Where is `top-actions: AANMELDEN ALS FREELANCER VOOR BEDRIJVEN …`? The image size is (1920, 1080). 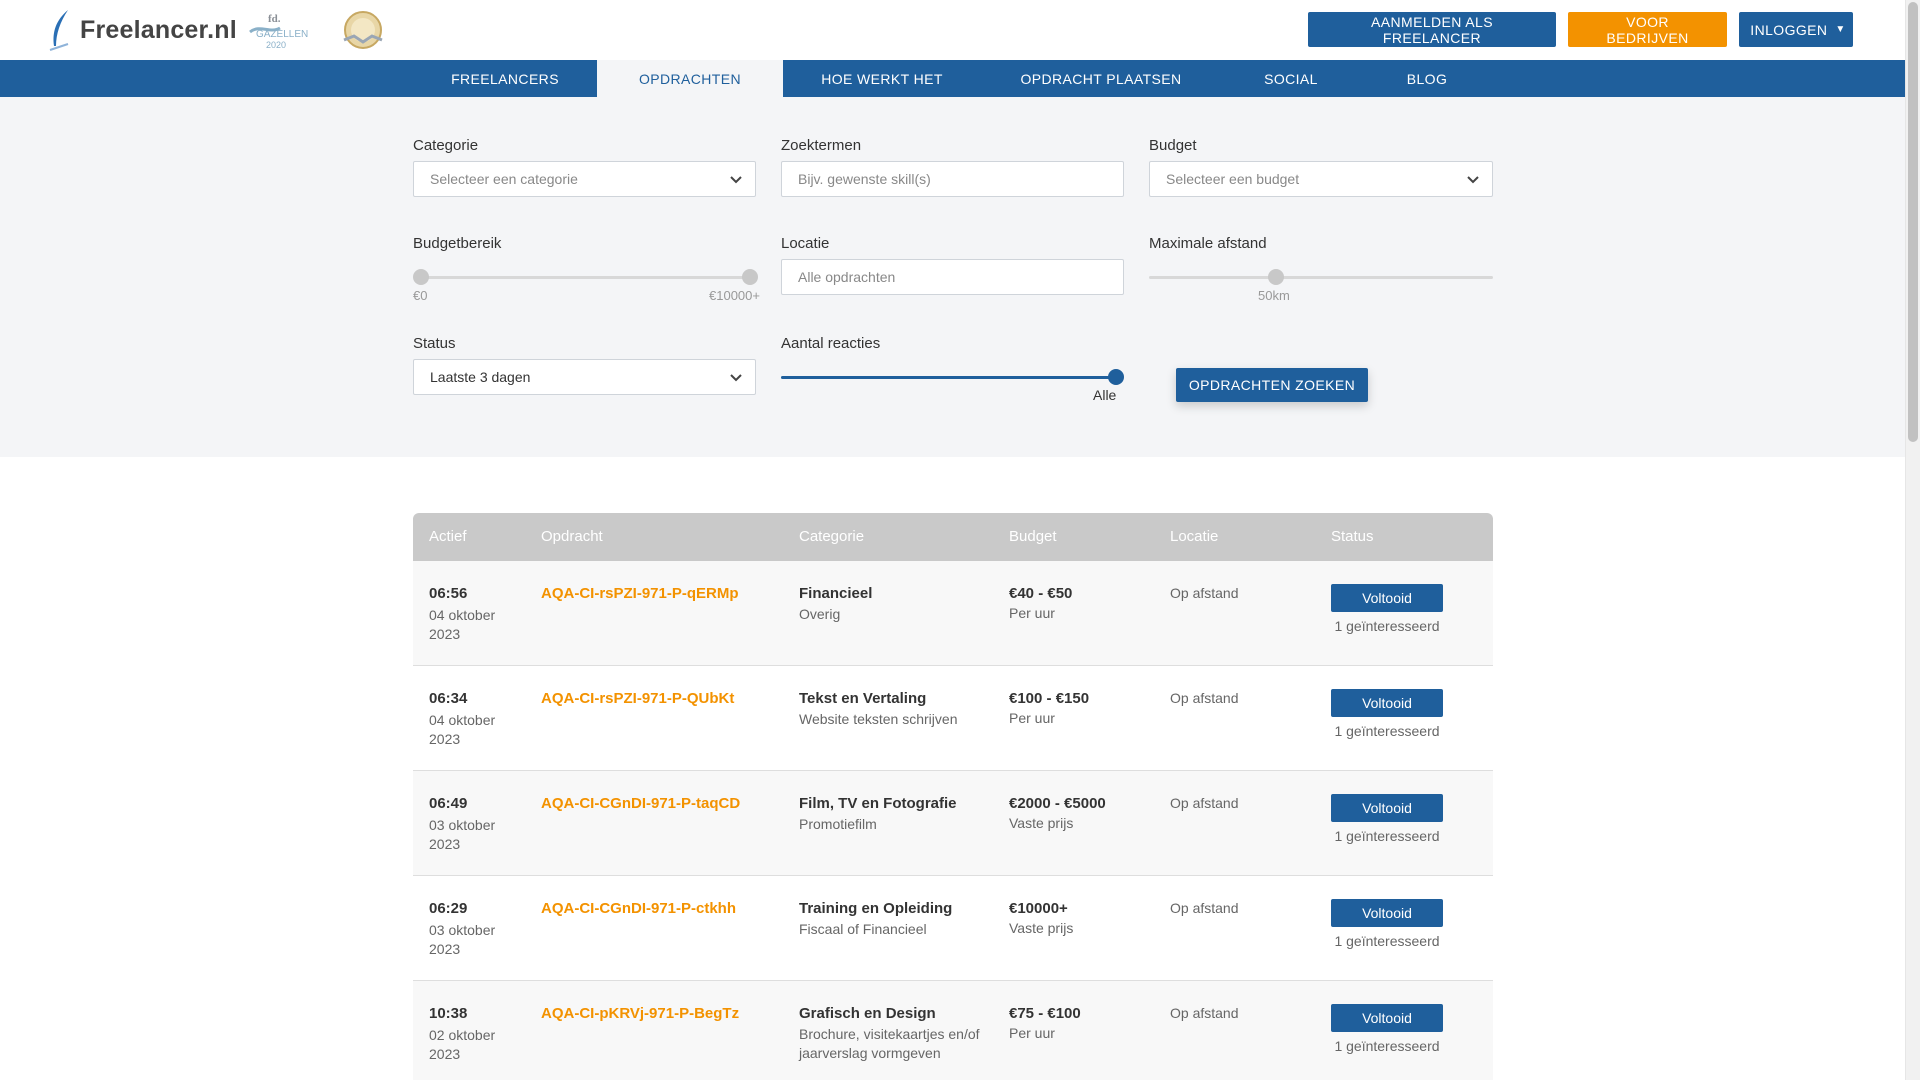
top-actions: AANMELDEN ALS FREELANCER VOOR BEDRIJVEN … is located at coordinates (1580, 29).